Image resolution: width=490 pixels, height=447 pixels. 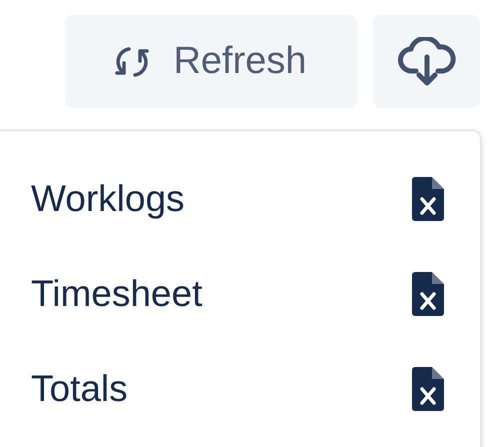 I want to click on refresh-icon, so click(x=132, y=61).